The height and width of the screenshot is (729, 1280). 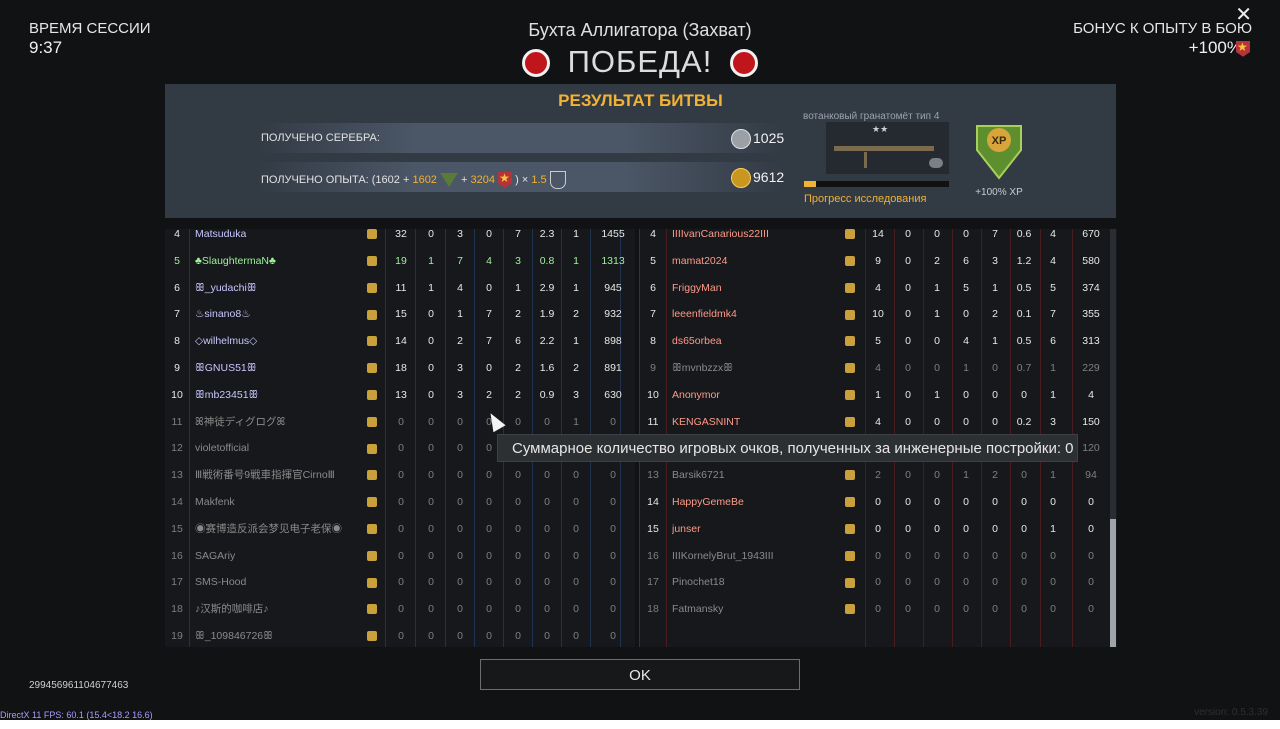 I want to click on player-row: 18 Fatmansky 0 0 0 0 0 0 0 0, so click(x=878, y=609).